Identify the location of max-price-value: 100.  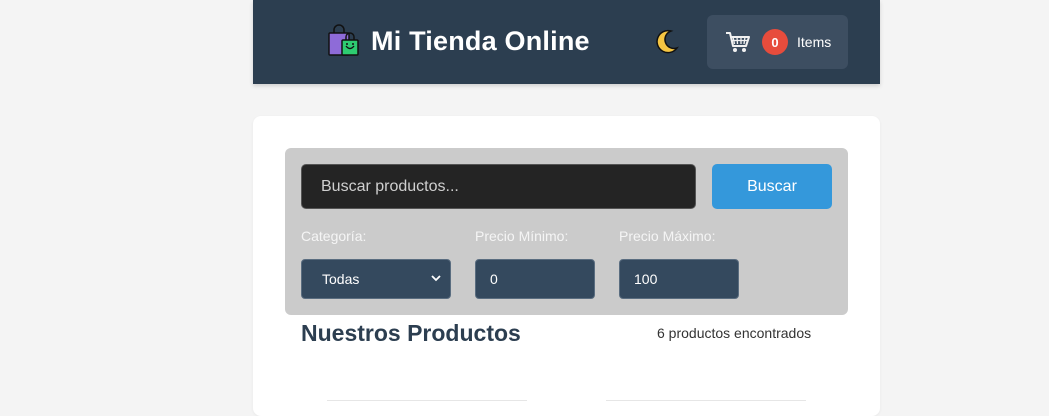
(646, 279).